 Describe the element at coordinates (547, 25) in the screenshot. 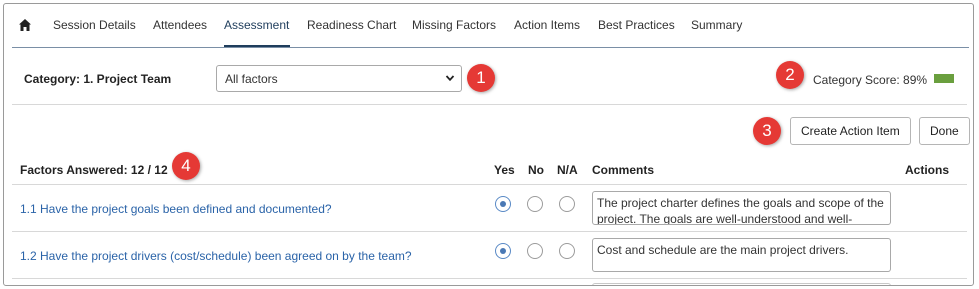

I see `tab-action-items: Action Items` at that location.